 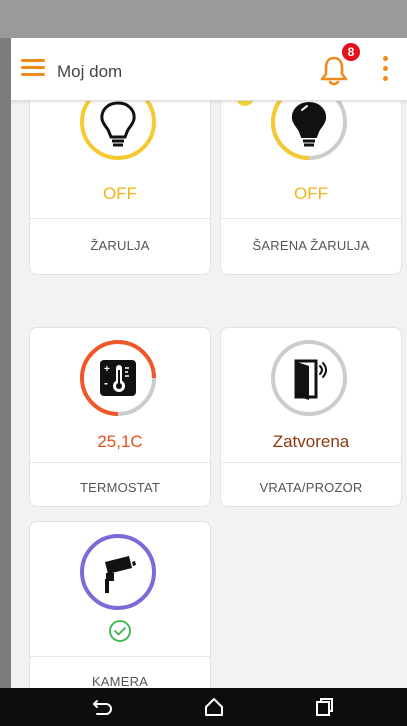 I want to click on device-name: KAMERA, so click(x=120, y=681).